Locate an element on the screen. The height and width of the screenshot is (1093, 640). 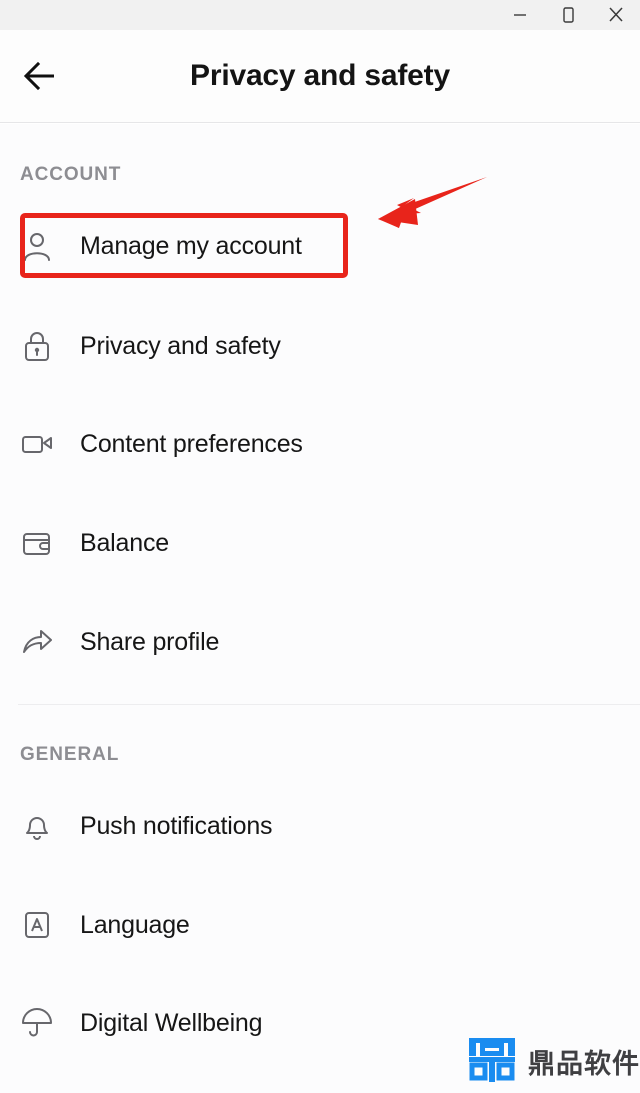
list-item-label: Language is located at coordinates (135, 924).